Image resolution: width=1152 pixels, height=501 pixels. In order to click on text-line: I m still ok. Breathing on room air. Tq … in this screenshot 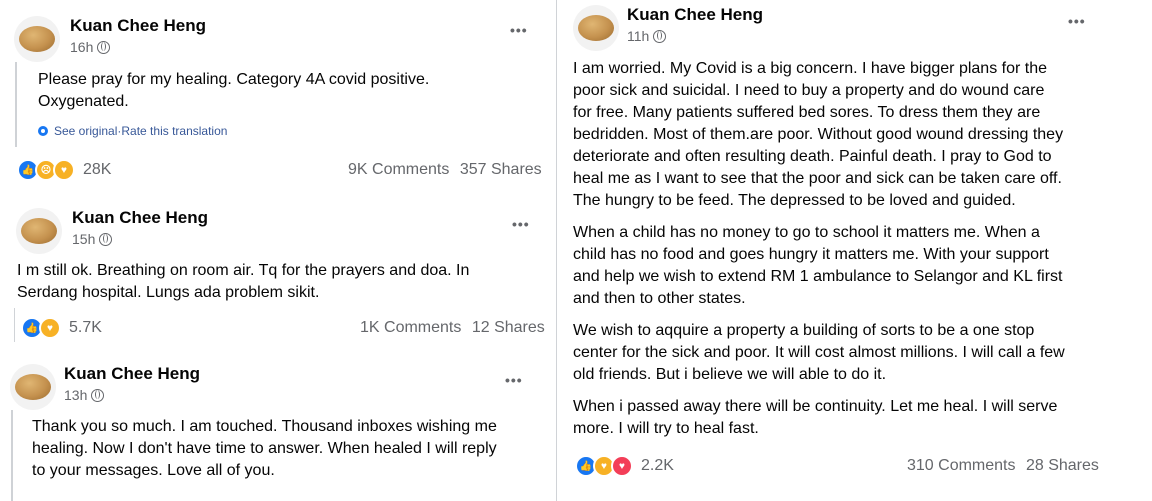, I will do `click(243, 270)`.